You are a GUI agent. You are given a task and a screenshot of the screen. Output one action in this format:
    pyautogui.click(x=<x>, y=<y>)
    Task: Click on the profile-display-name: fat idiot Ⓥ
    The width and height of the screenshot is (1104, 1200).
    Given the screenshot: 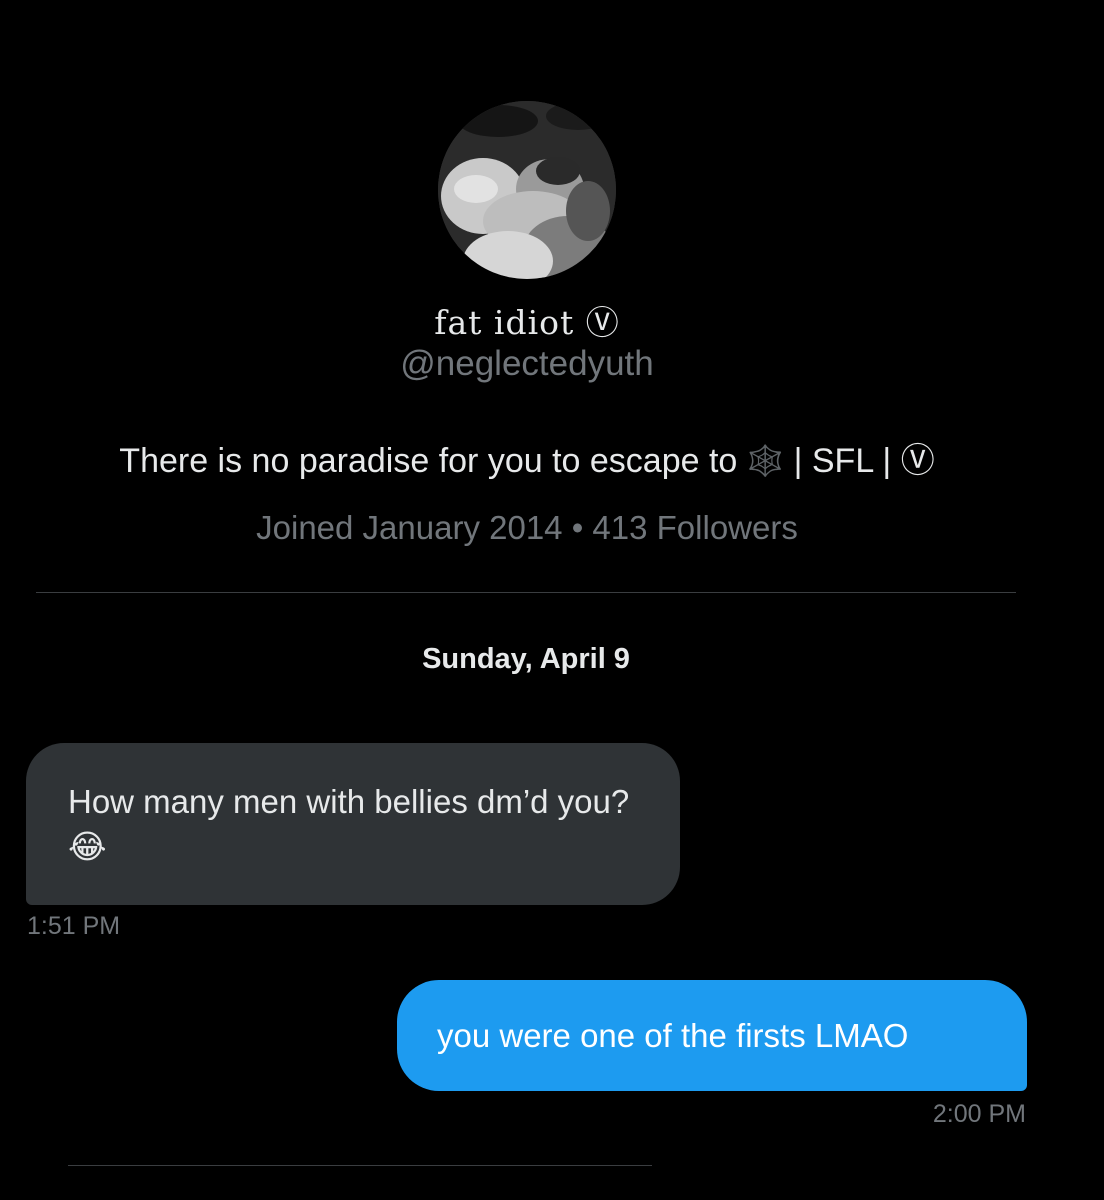 What is the action you would take?
    pyautogui.click(x=527, y=322)
    